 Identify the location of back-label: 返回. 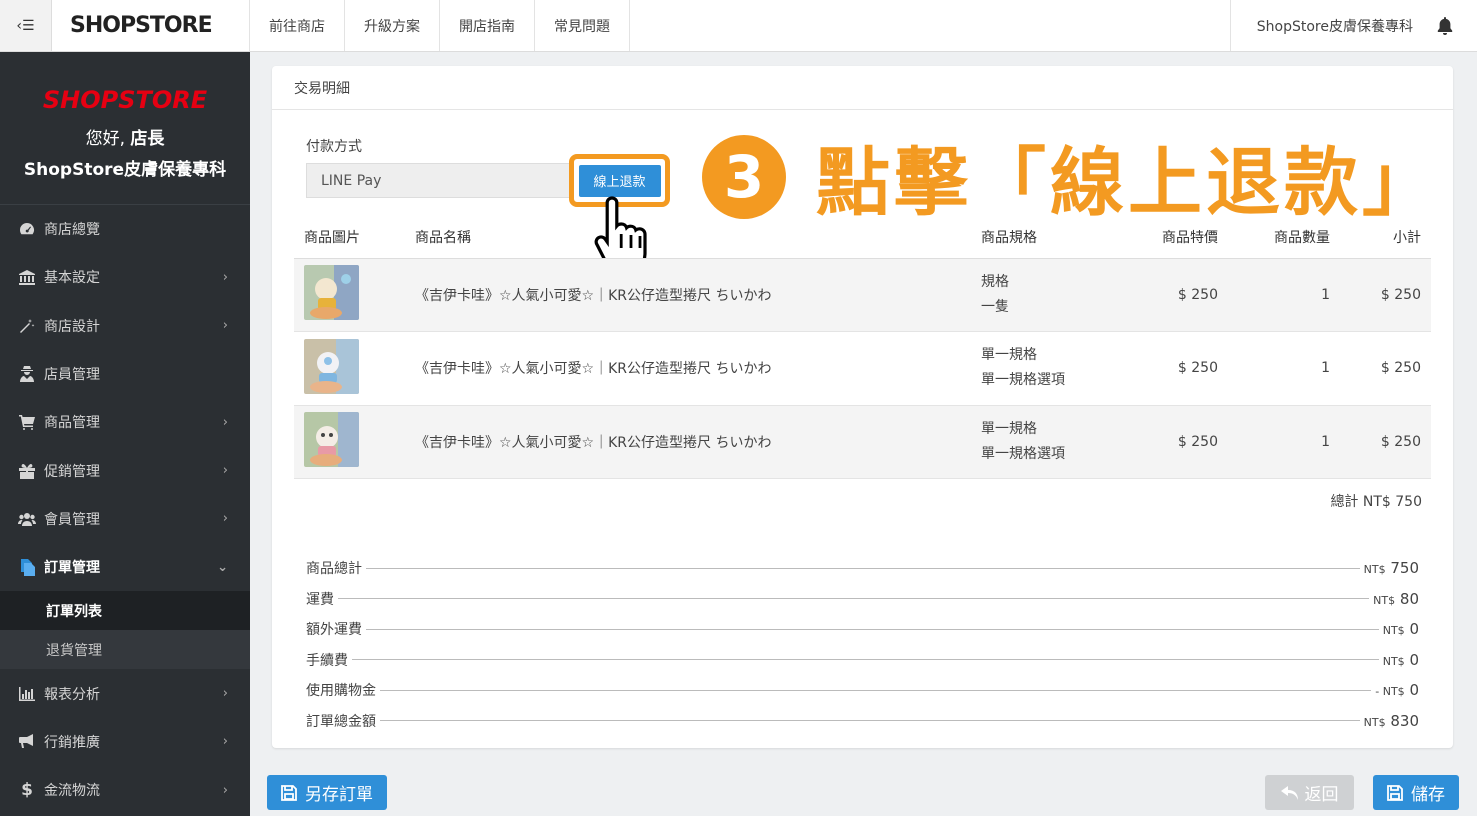
(1321, 794).